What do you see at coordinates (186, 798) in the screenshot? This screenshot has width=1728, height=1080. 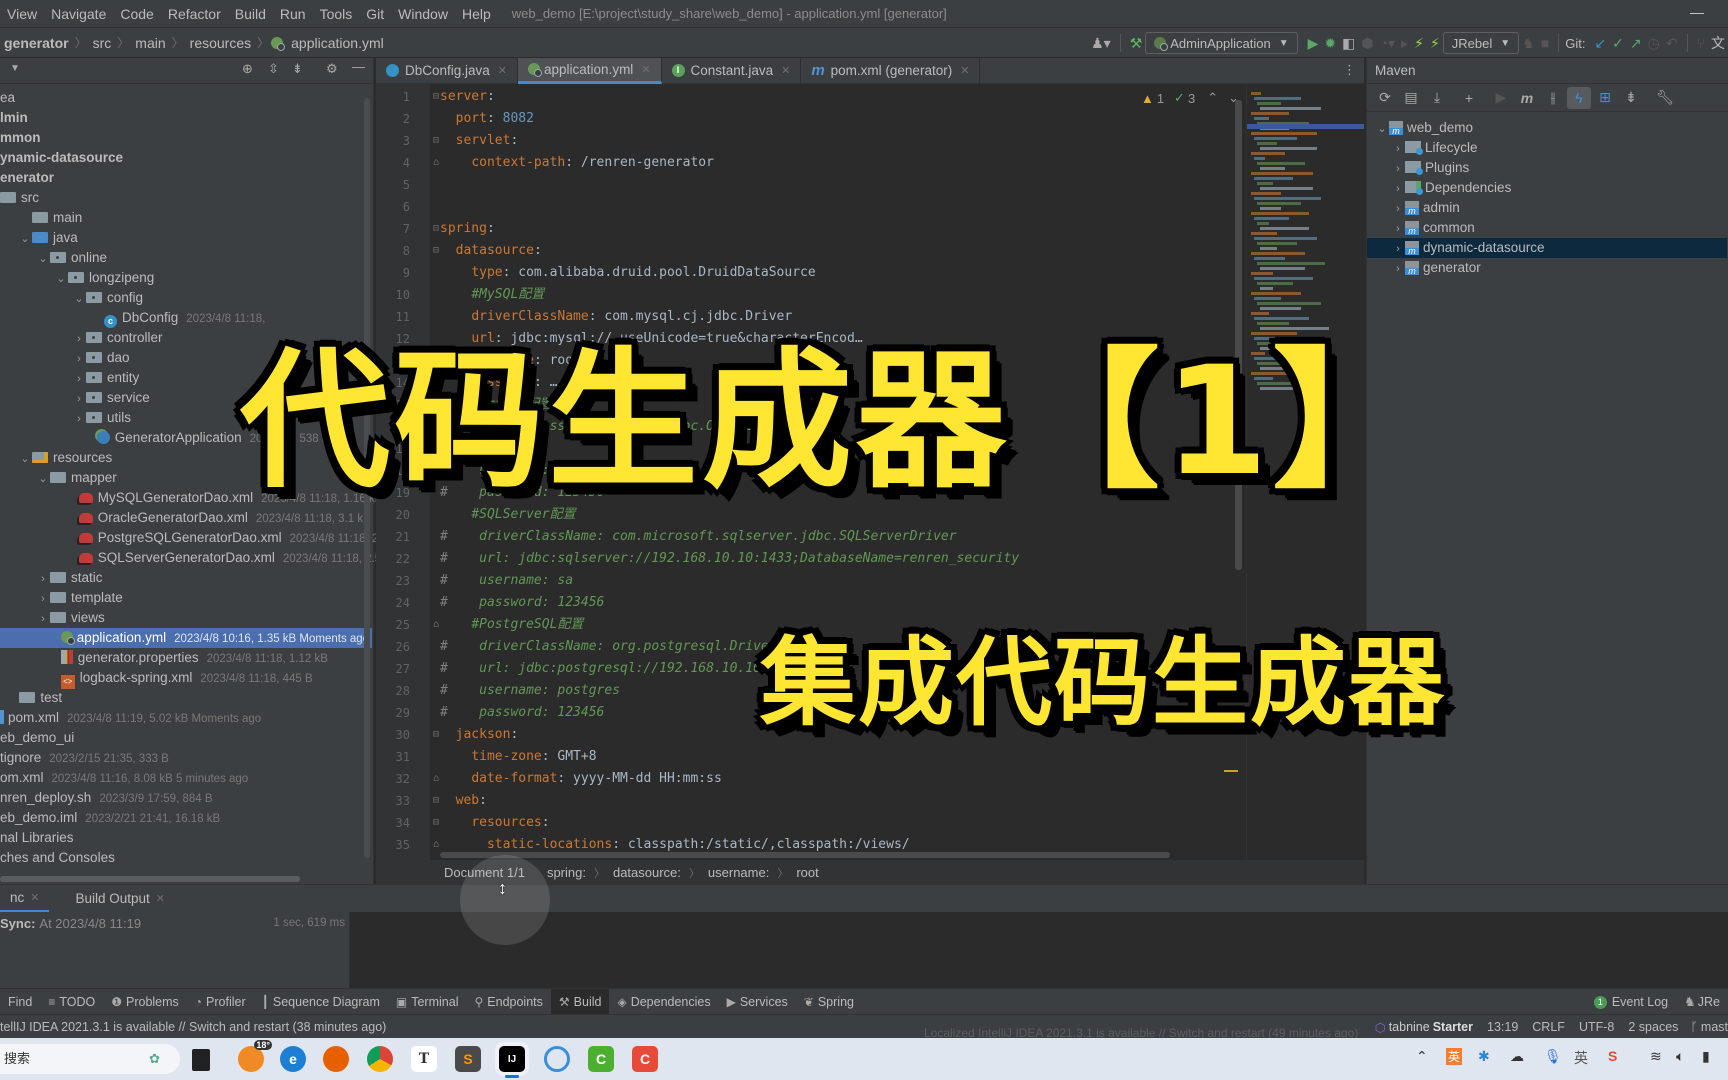 I see `tree-item: nren_deploy.sh 2023/3/9 17:59, 884 B` at bounding box center [186, 798].